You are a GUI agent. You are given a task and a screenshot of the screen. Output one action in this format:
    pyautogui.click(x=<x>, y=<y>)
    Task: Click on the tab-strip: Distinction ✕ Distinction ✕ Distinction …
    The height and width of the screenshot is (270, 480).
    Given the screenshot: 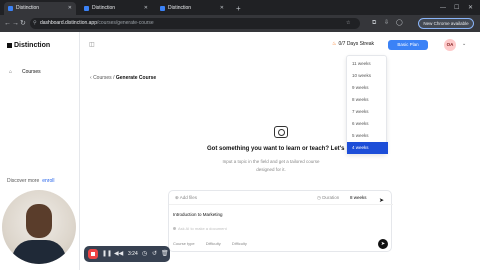 What is the action you would take?
    pyautogui.click(x=240, y=7)
    